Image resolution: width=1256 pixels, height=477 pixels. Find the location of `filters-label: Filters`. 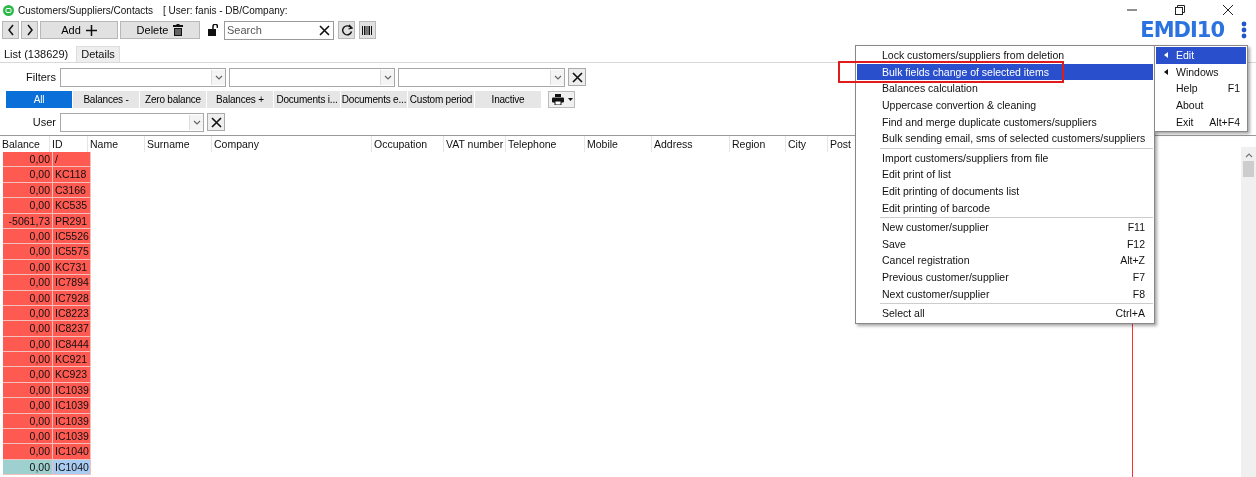

filters-label: Filters is located at coordinates (40, 77).